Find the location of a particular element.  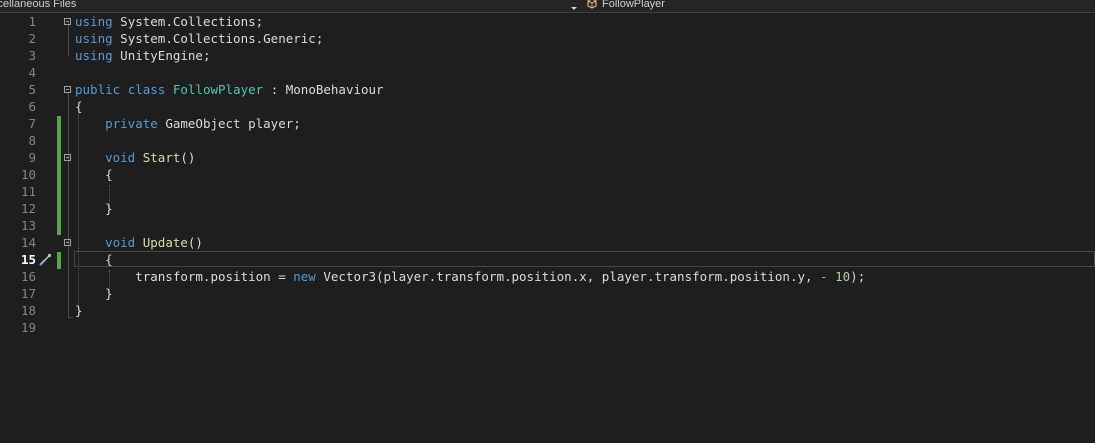

line-number: 14 is located at coordinates (28, 242).